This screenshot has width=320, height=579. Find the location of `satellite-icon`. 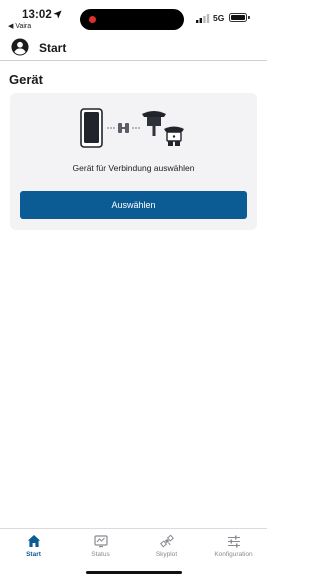

satellite-icon is located at coordinates (166, 541).